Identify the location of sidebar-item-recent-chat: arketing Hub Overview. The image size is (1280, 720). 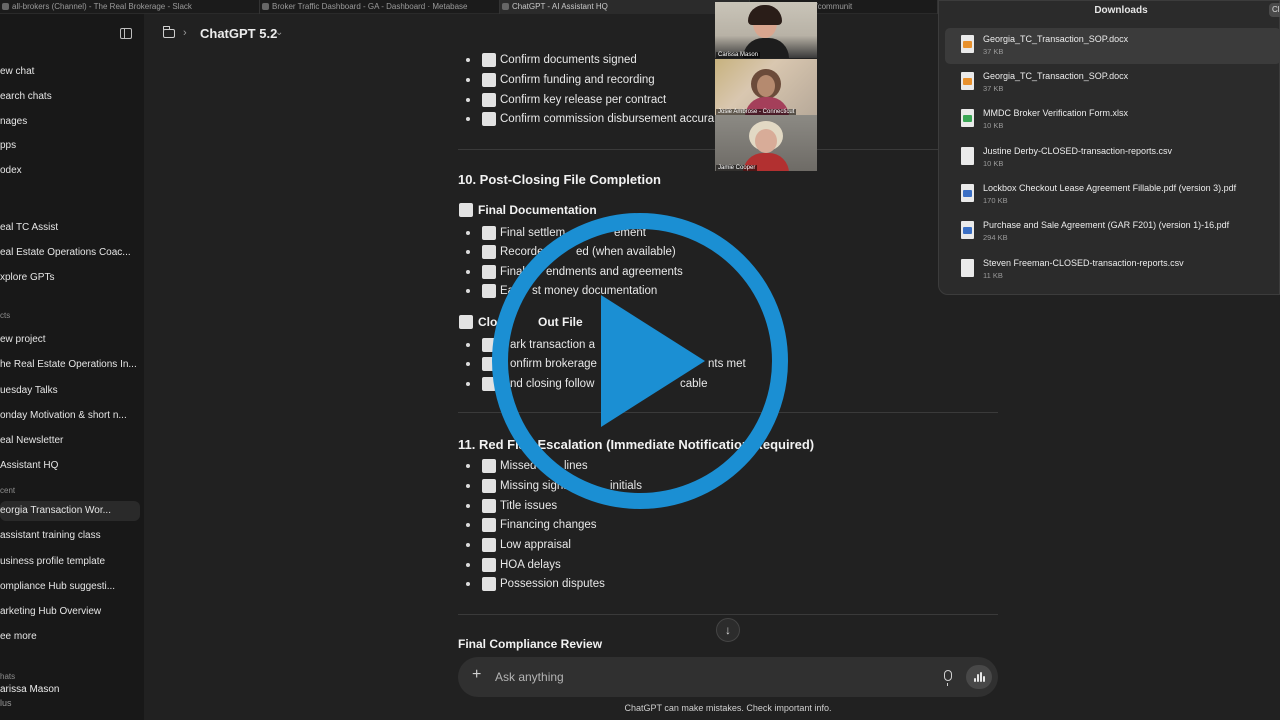
(72, 612).